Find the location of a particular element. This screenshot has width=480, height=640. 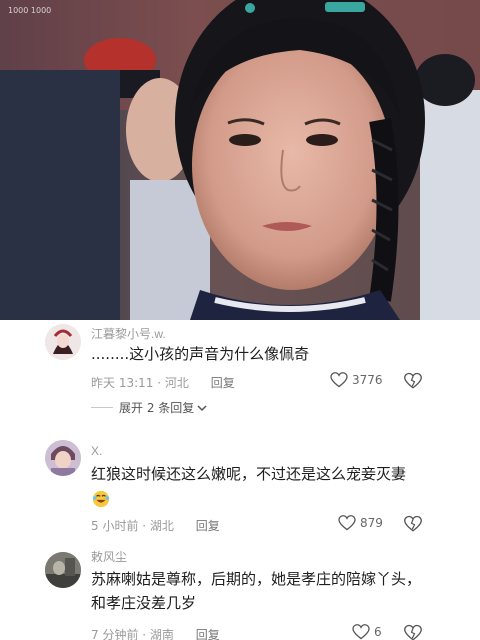

comment-username: 江暮黎小号.w. is located at coordinates (128, 333).